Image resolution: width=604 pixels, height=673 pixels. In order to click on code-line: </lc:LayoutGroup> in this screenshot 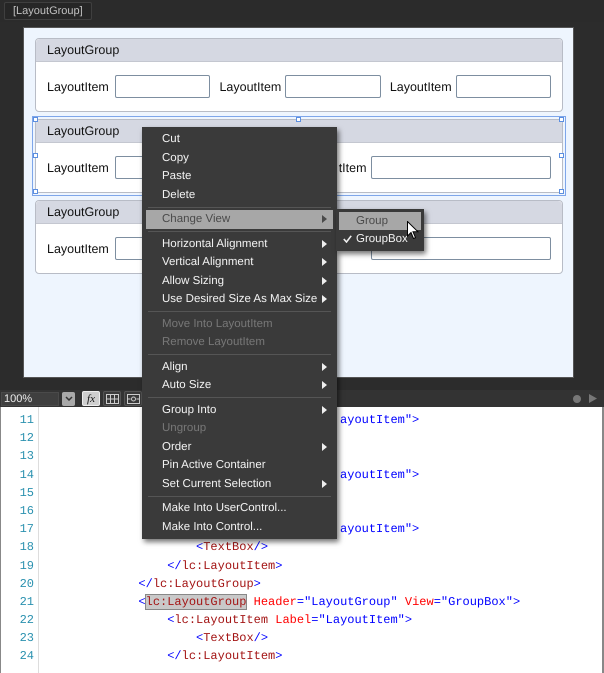, I will do `click(199, 583)`.